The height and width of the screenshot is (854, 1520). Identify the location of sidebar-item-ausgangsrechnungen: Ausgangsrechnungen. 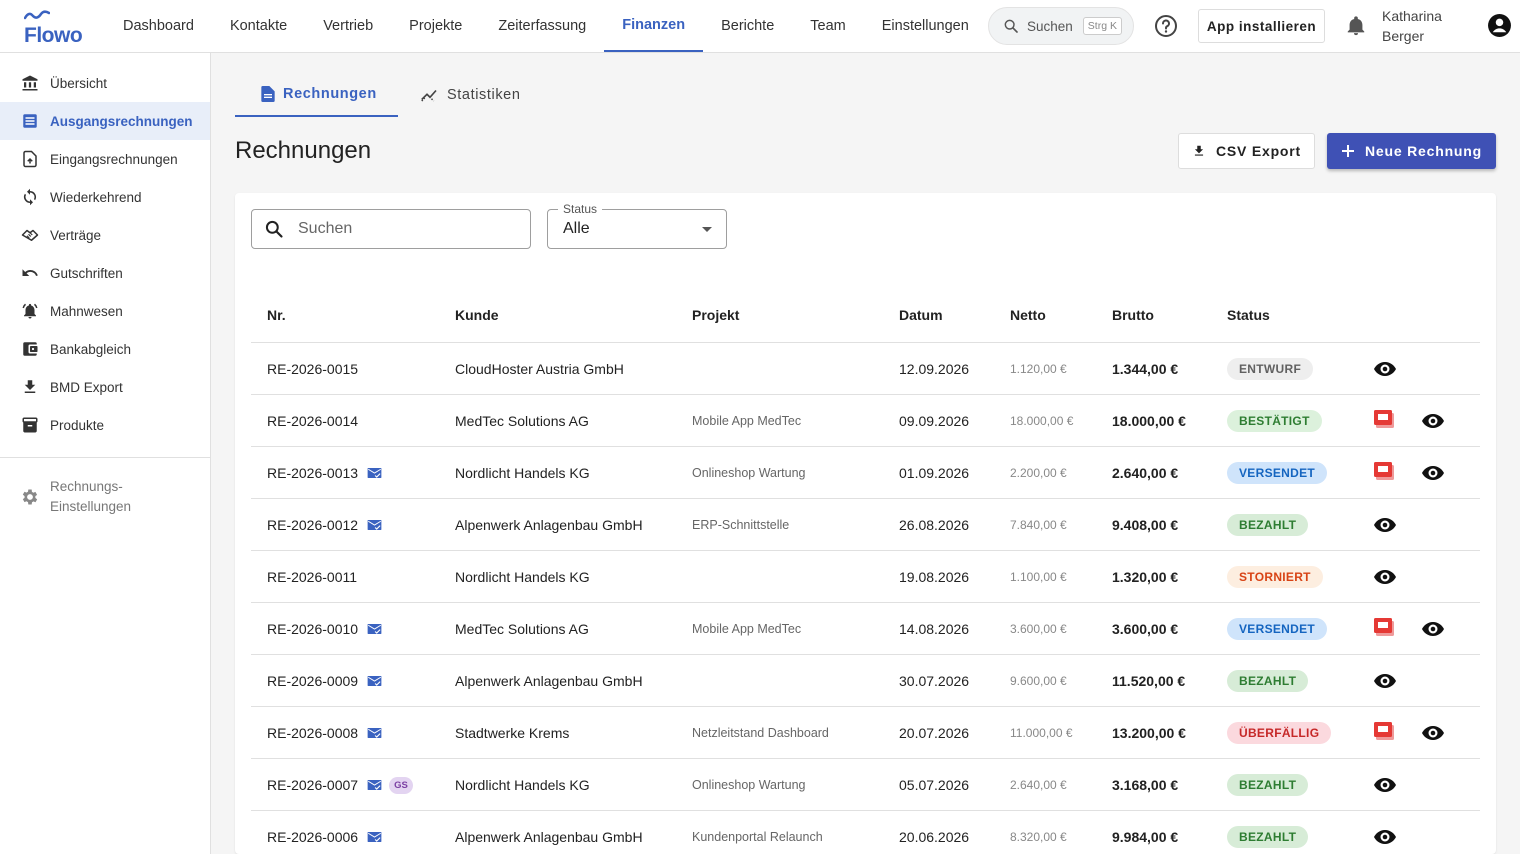
(105, 121).